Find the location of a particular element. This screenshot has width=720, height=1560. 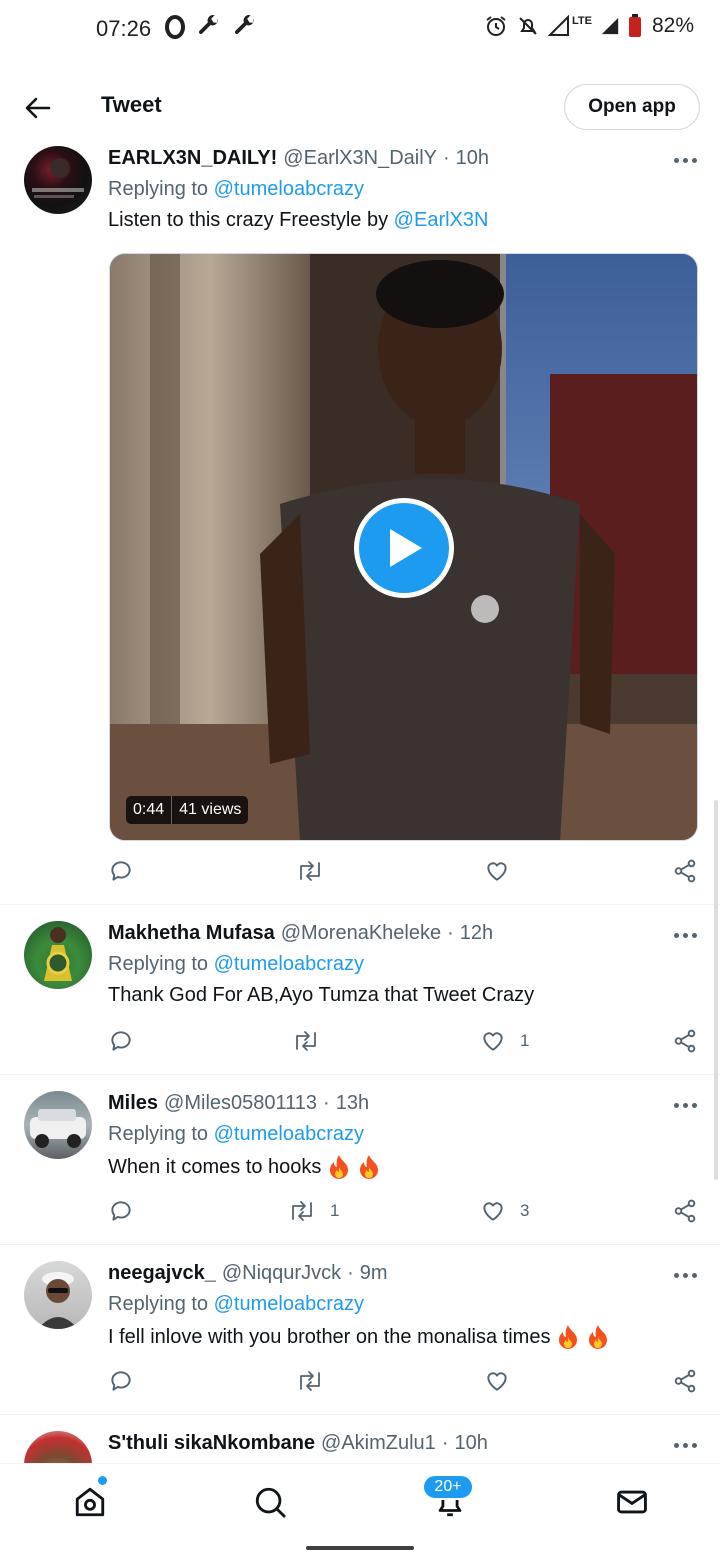

play-button is located at coordinates (404, 548).